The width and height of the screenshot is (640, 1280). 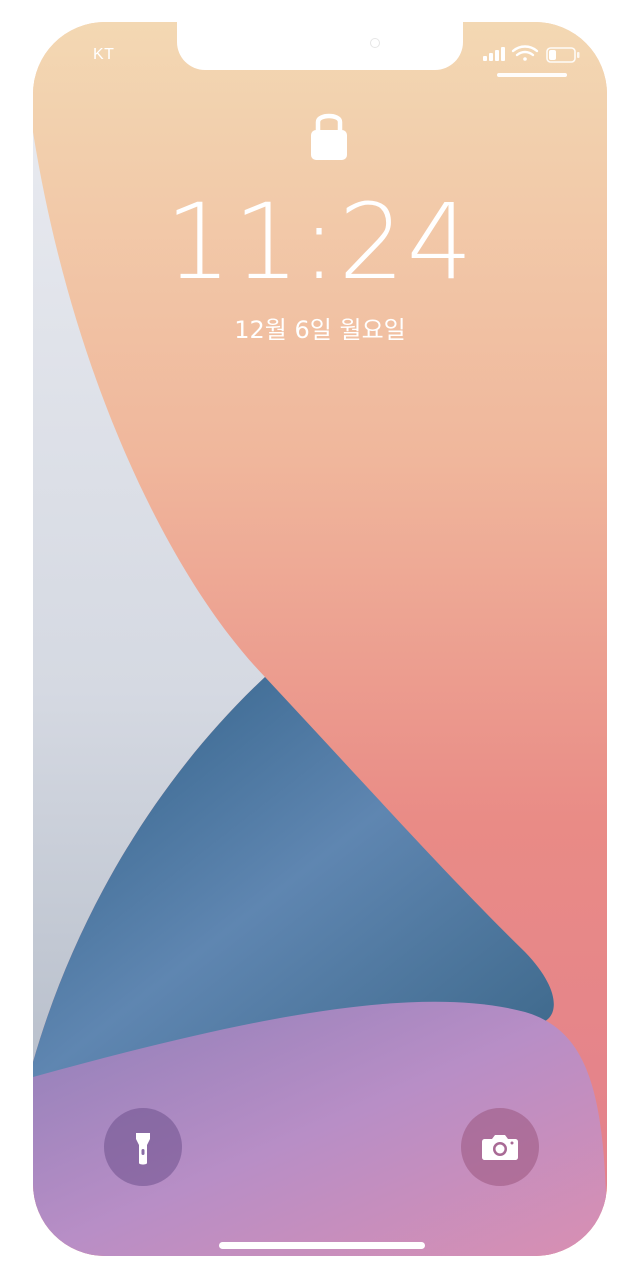 What do you see at coordinates (563, 55) in the screenshot?
I see `battery-icon` at bounding box center [563, 55].